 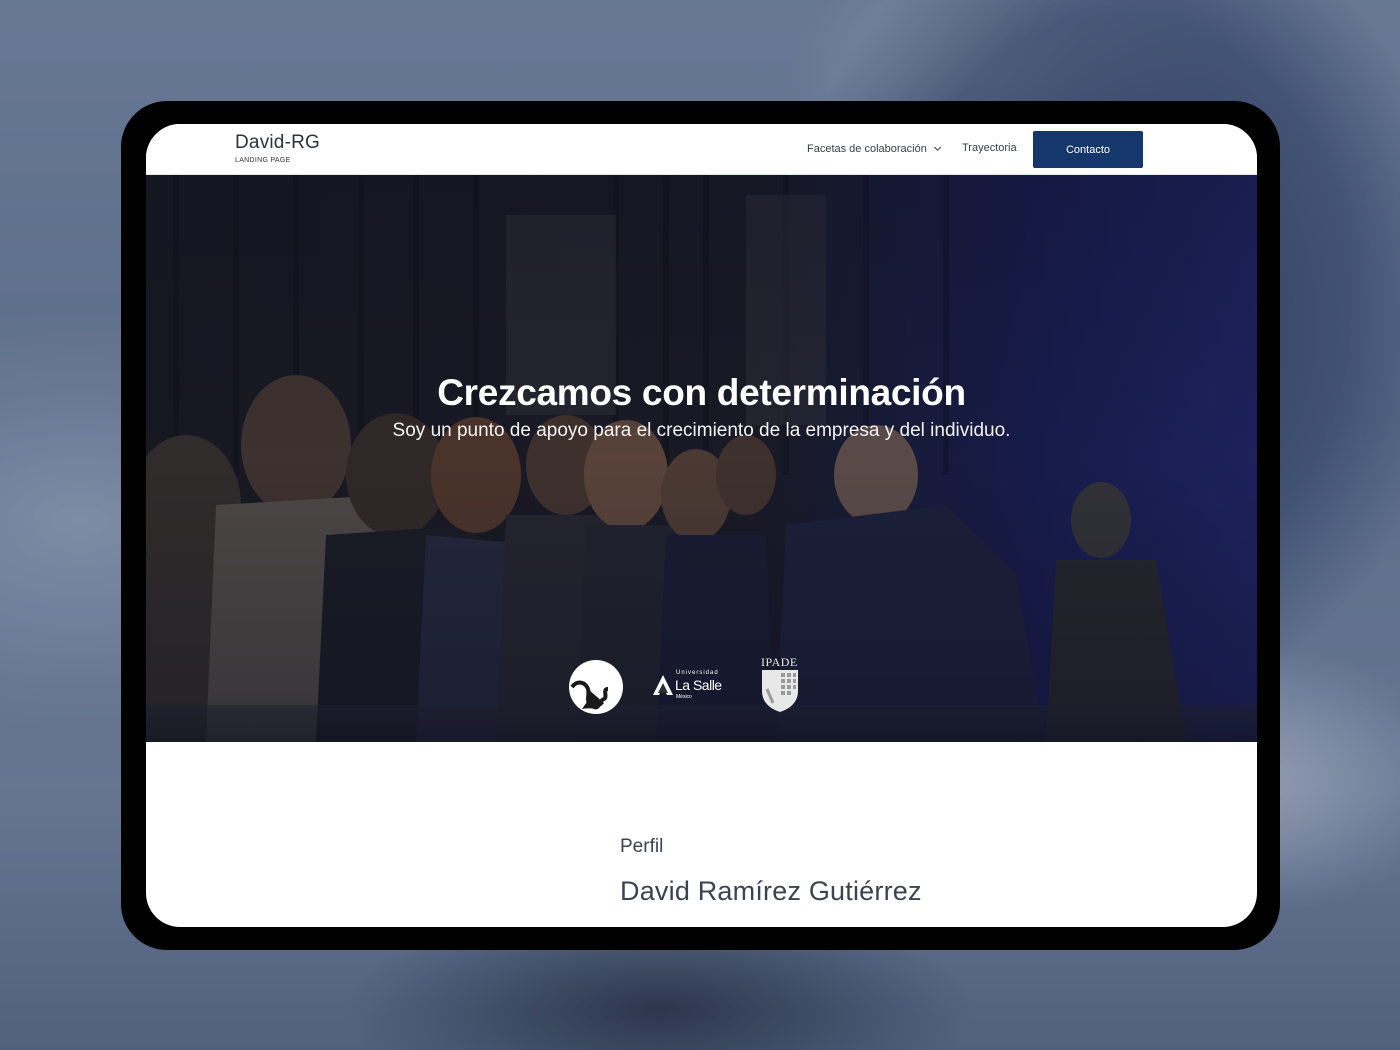 What do you see at coordinates (697, 673) in the screenshot?
I see `lasalle-small-label: Universidad` at bounding box center [697, 673].